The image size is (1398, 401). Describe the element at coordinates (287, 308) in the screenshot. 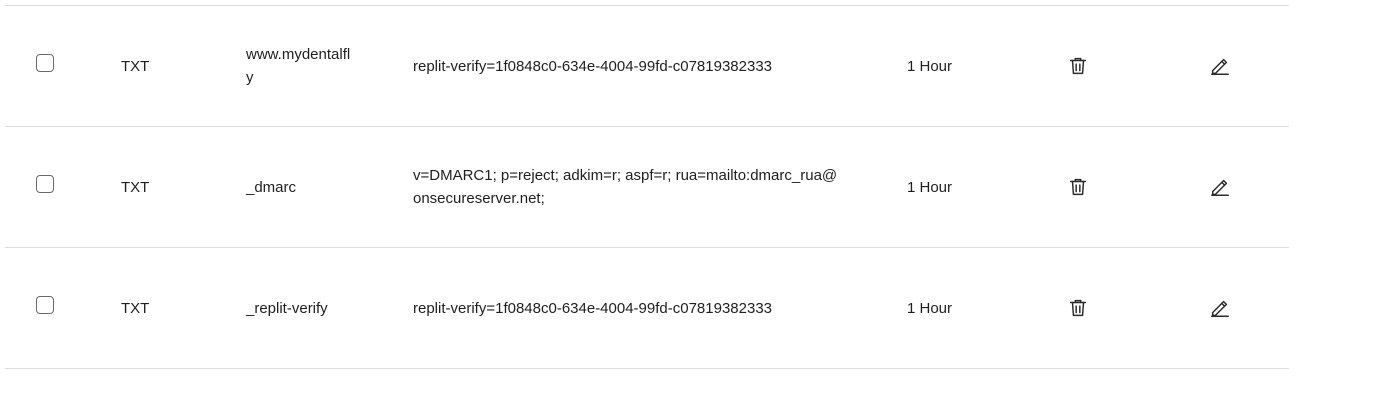

I see `record-name: _replit-verify` at that location.